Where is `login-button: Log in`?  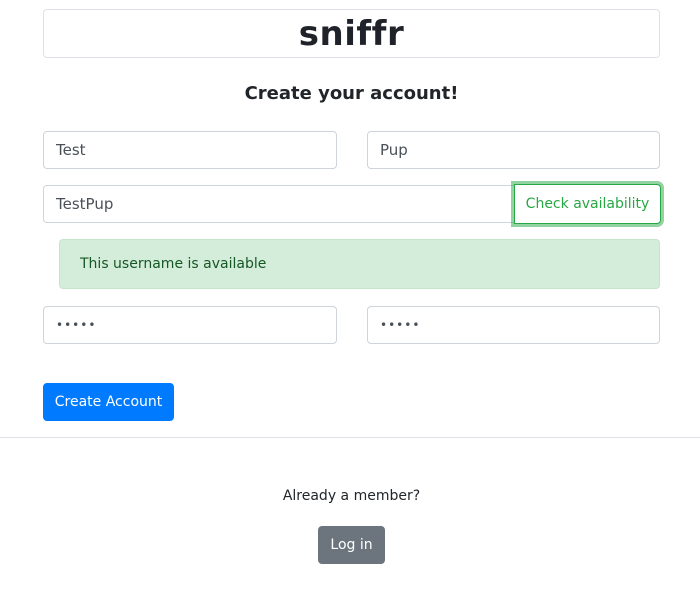
login-button: Log in is located at coordinates (351, 545).